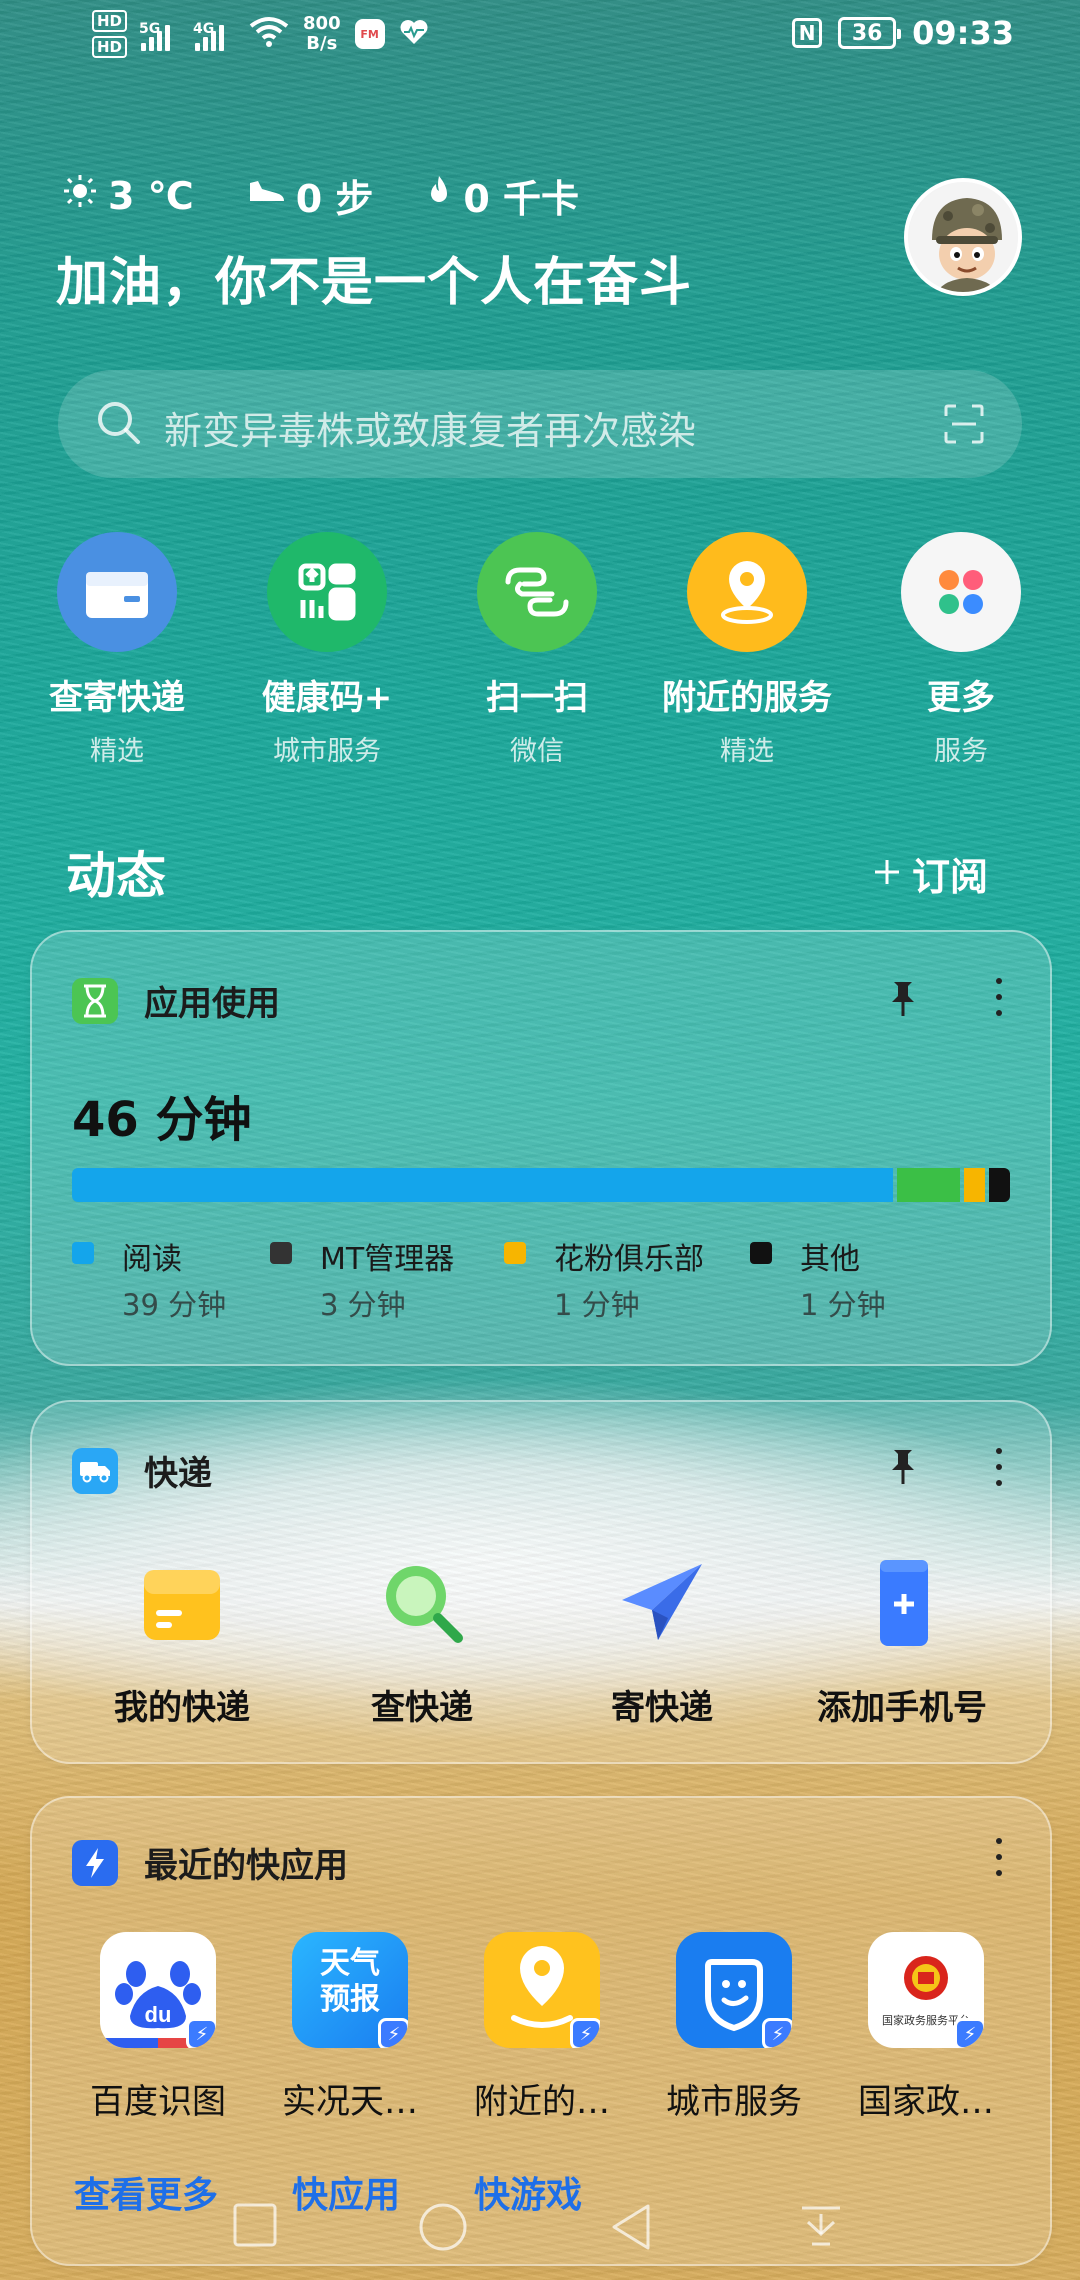 This screenshot has width=1080, height=2280. What do you see at coordinates (902, 1640) in the screenshot?
I see `add-phone-button: 添加手机号` at bounding box center [902, 1640].